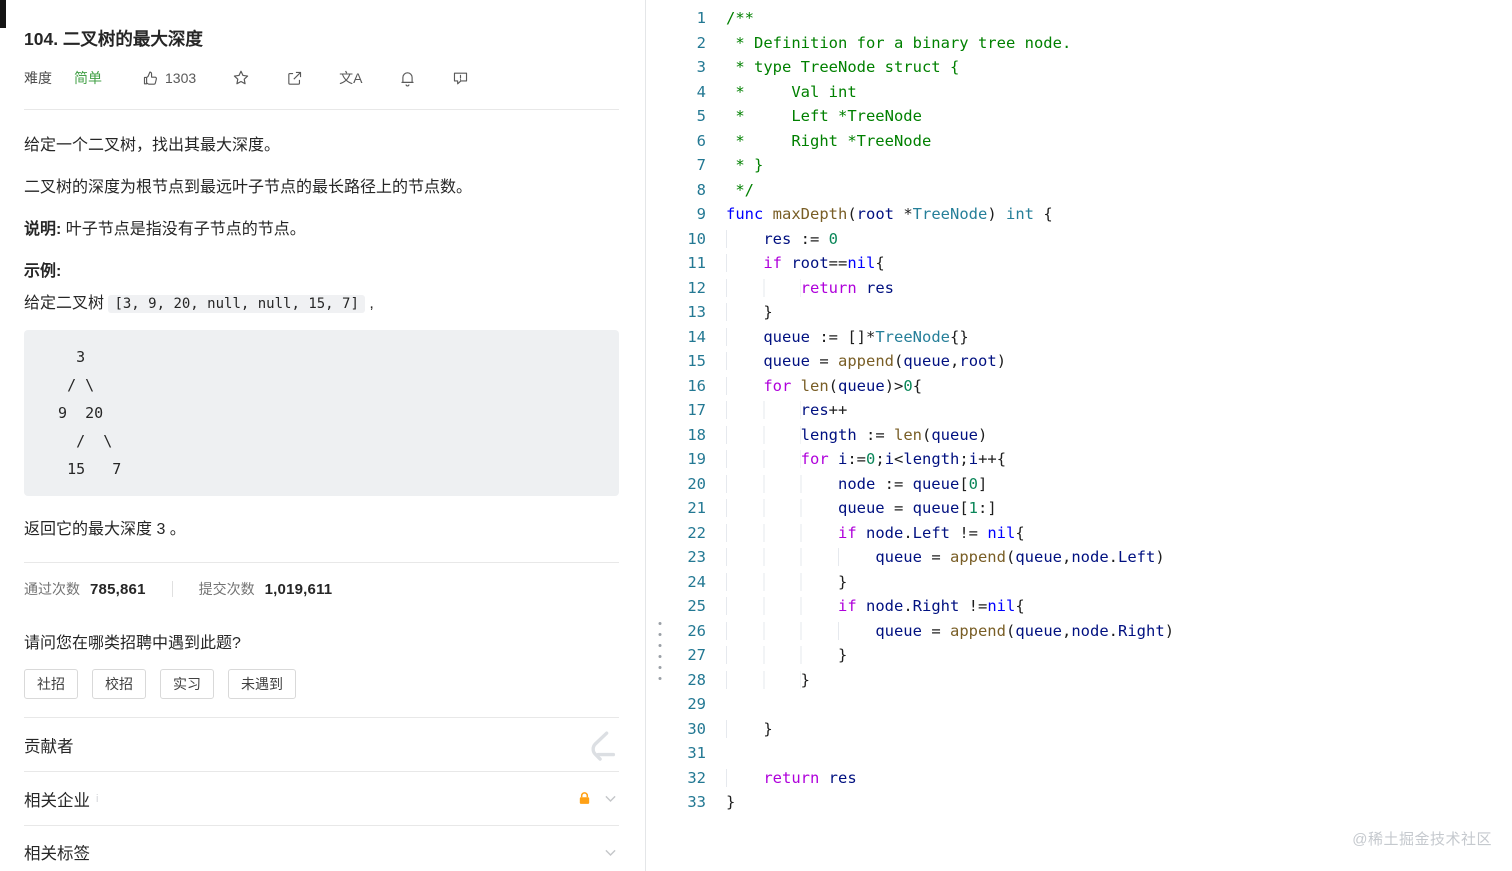  I want to click on share-button, so click(294, 78).